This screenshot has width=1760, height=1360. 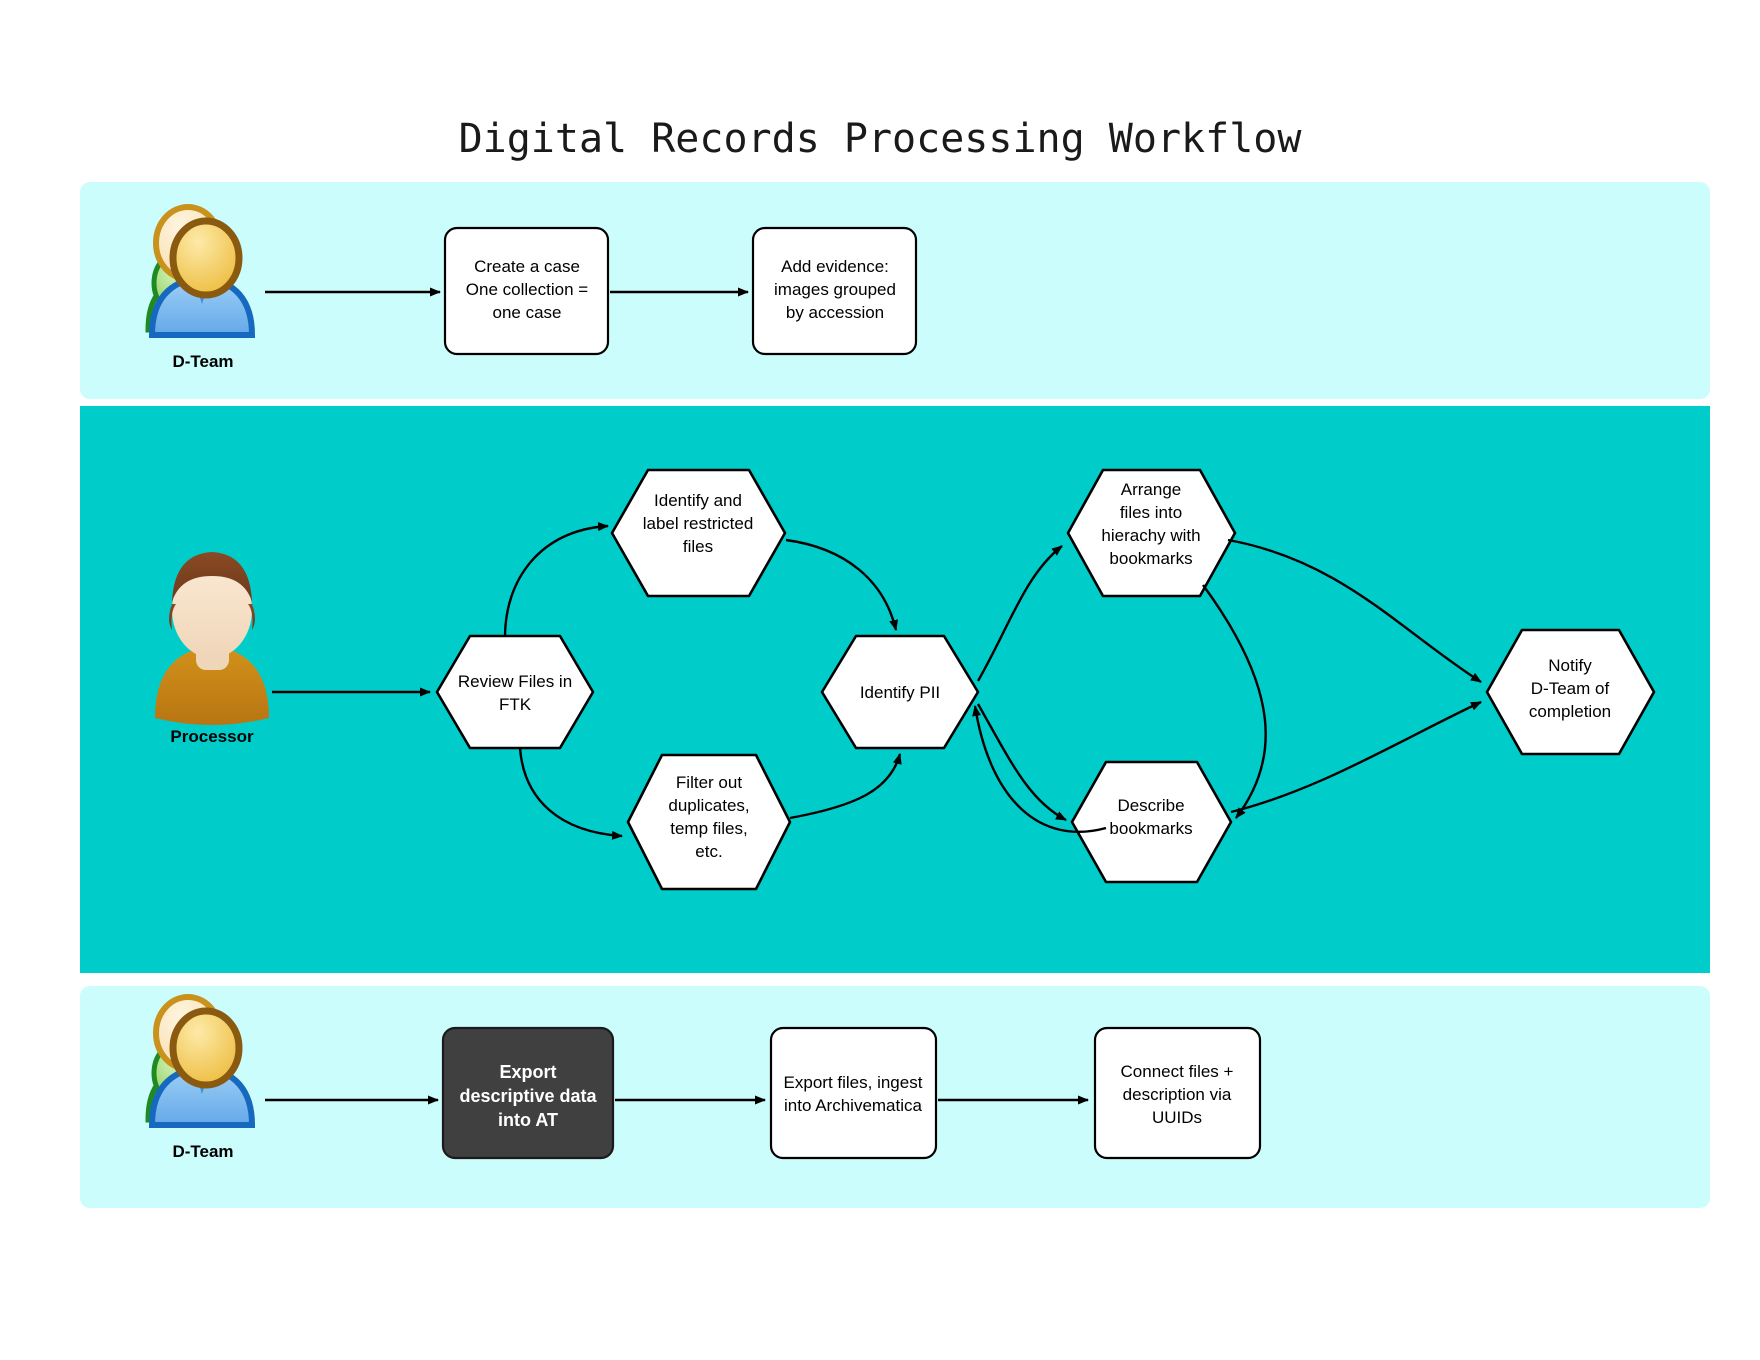 I want to click on node-add-evidence-line-1: Add evidence:, so click(x=835, y=266).